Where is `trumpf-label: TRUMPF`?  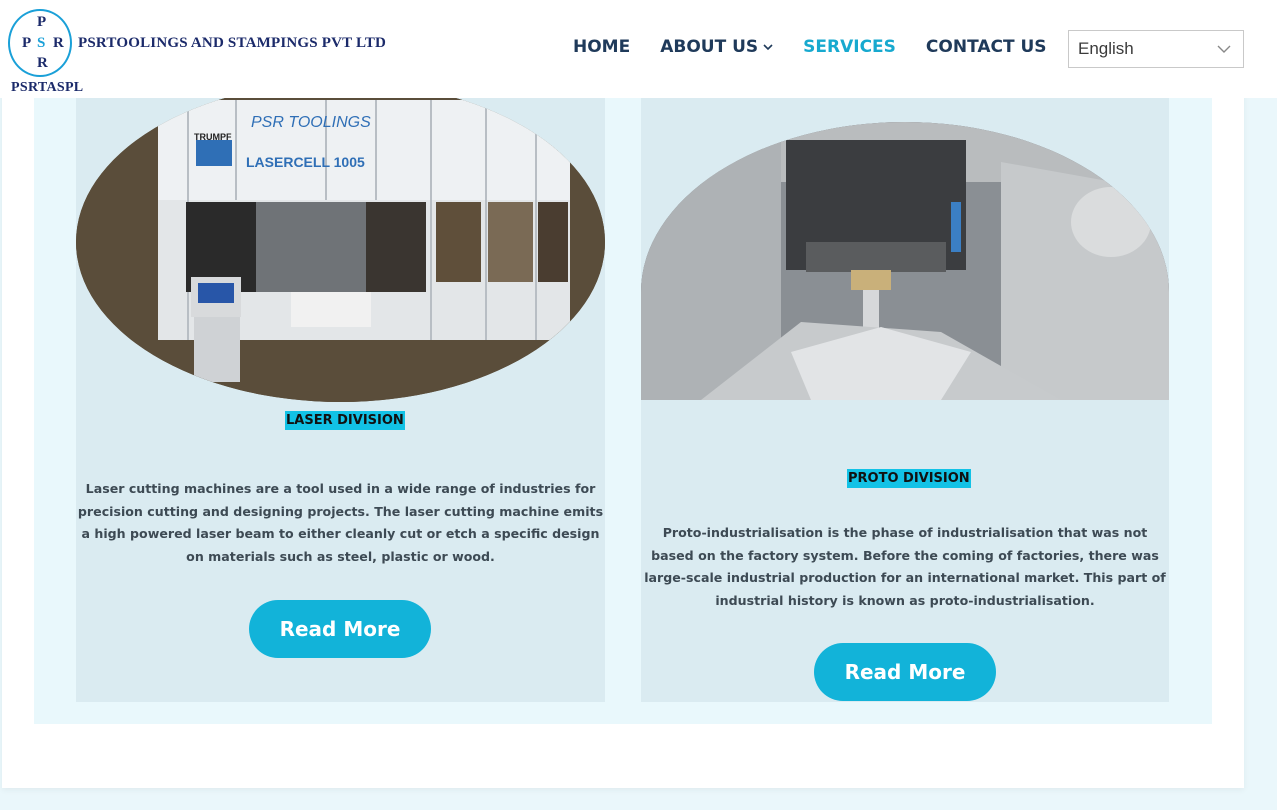
trumpf-label: TRUMPF is located at coordinates (213, 137).